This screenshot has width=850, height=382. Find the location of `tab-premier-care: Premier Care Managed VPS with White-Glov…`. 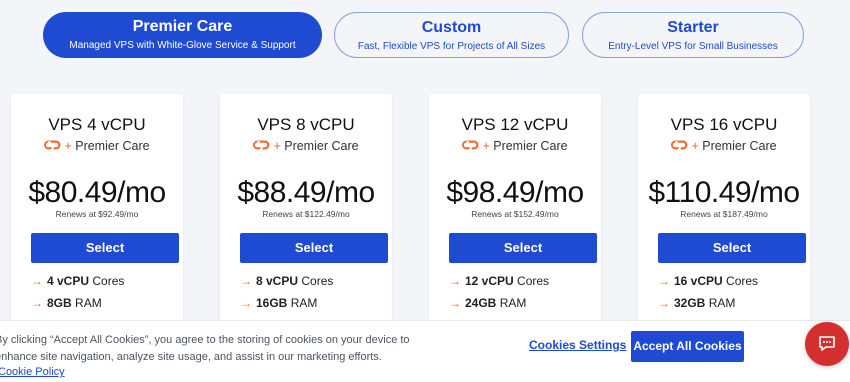

tab-premier-care: Premier Care Managed VPS with White-Glov… is located at coordinates (182, 35).